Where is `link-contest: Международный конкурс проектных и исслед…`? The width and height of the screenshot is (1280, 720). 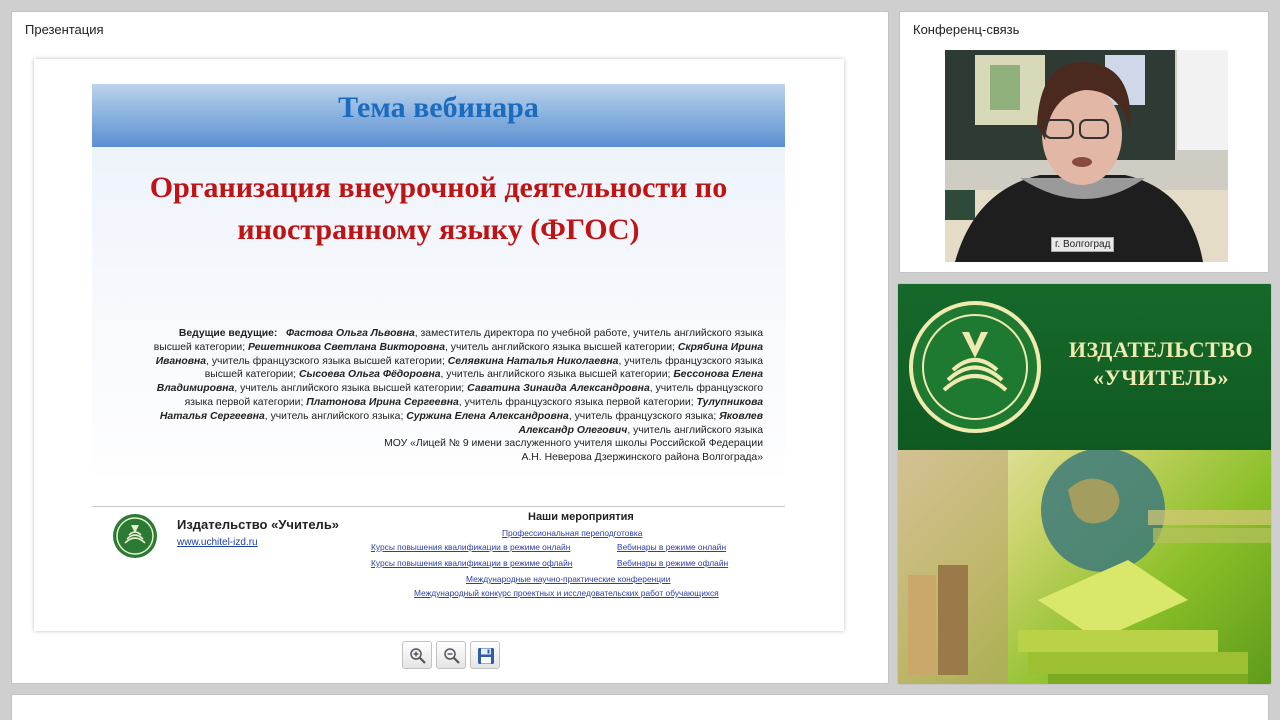 link-contest: Международный конкурс проектных и исслед… is located at coordinates (566, 593).